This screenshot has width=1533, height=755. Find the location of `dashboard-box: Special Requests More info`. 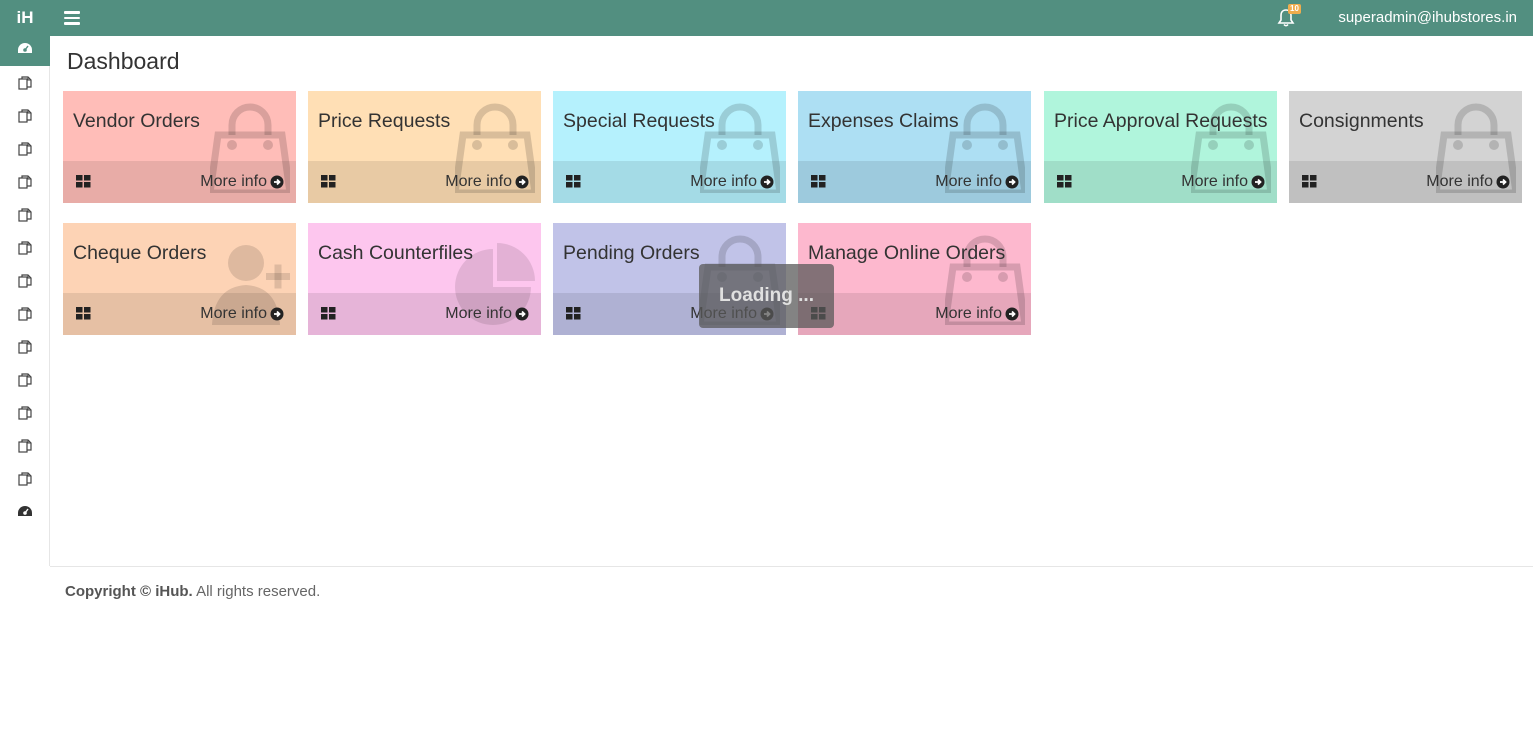

dashboard-box: Special Requests More info is located at coordinates (669, 147).